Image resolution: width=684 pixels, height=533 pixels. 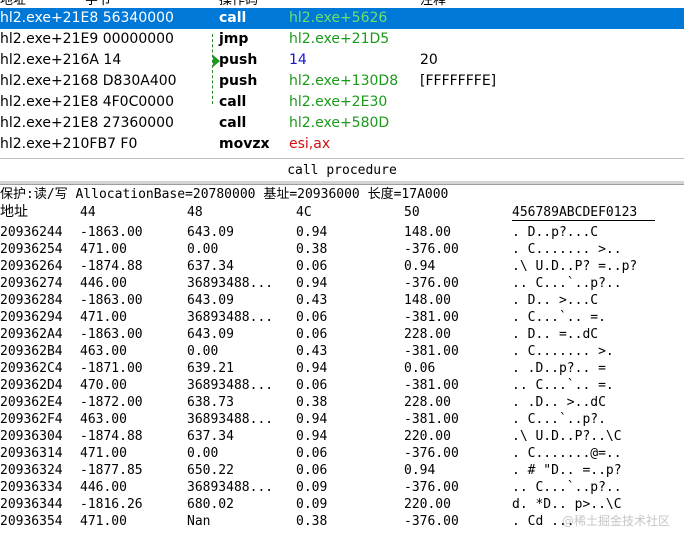 What do you see at coordinates (567, 470) in the screenshot?
I see `cell-ascii: . # "D.. =..p?` at bounding box center [567, 470].